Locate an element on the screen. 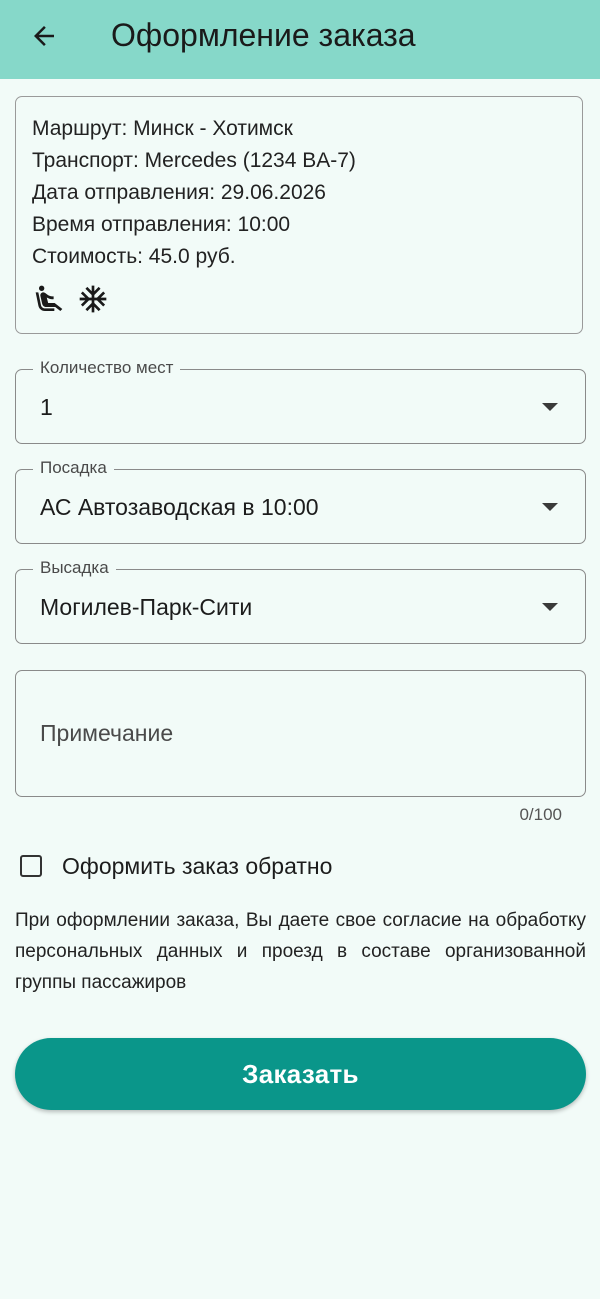 This screenshot has width=600, height=1299. boarding-label: Посадка is located at coordinates (73, 468).